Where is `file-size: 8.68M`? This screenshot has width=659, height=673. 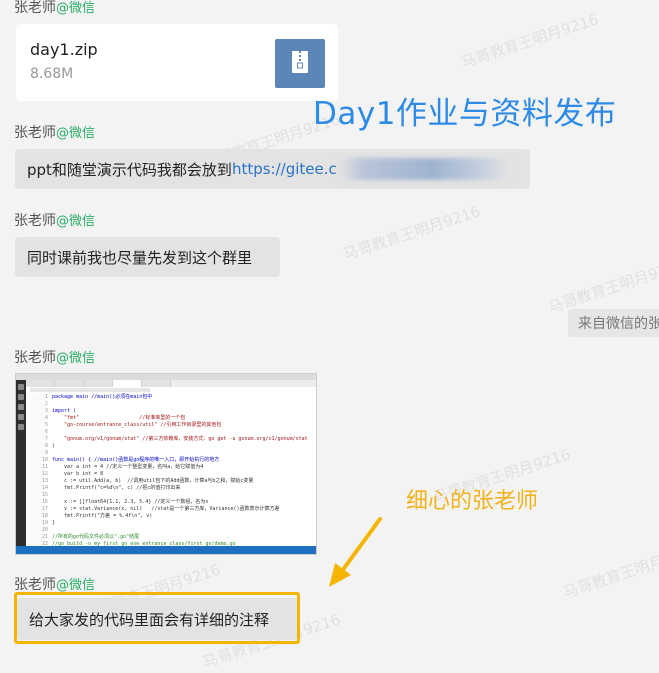
file-size: 8.68M is located at coordinates (52, 74).